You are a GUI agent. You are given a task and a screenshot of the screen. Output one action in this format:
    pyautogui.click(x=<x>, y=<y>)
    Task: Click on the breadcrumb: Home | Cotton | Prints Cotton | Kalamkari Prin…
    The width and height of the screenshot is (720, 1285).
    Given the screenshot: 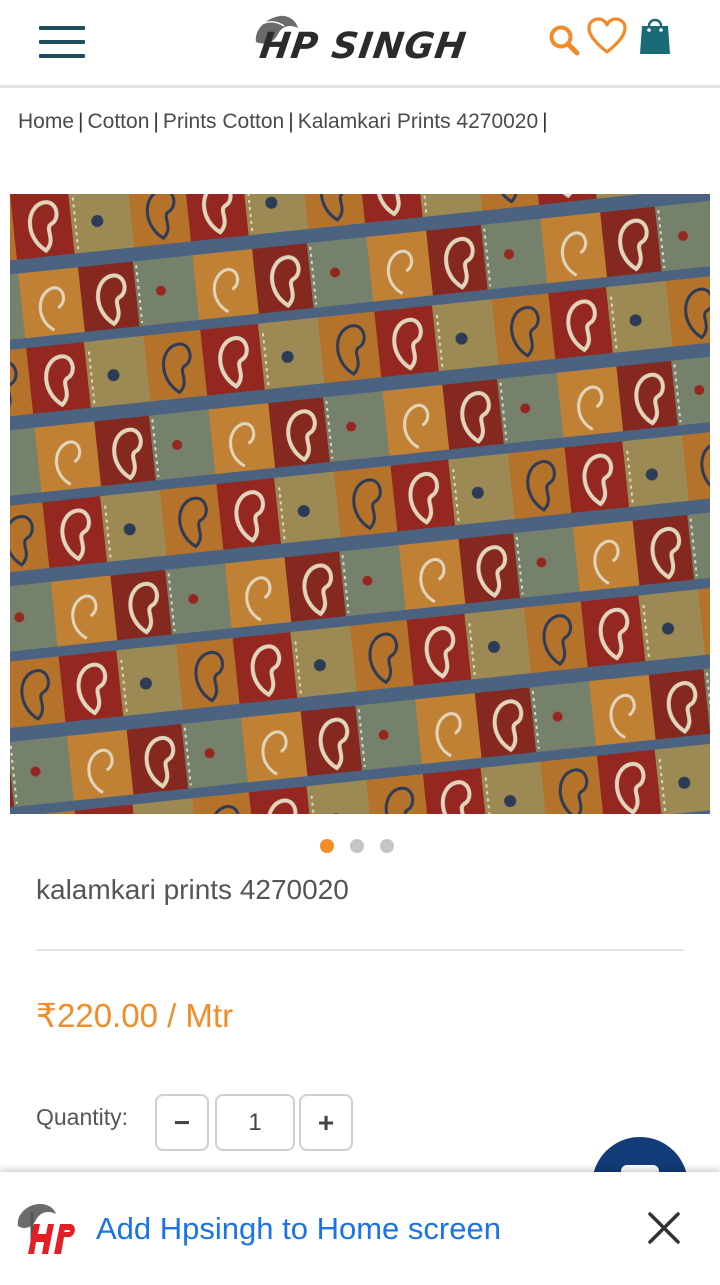 What is the action you would take?
    pyautogui.click(x=285, y=122)
    